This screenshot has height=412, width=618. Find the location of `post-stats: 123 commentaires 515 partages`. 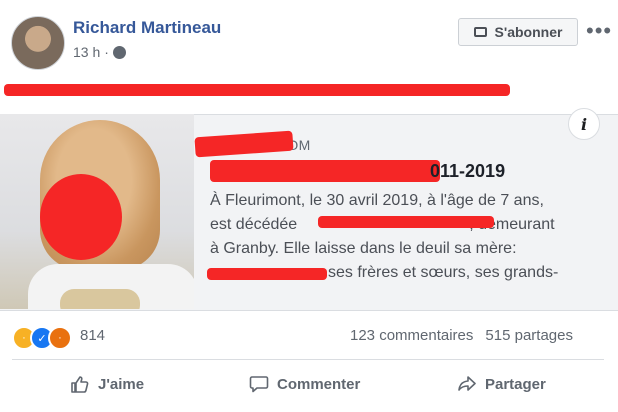

post-stats: 123 commentaires 515 partages is located at coordinates (461, 335).